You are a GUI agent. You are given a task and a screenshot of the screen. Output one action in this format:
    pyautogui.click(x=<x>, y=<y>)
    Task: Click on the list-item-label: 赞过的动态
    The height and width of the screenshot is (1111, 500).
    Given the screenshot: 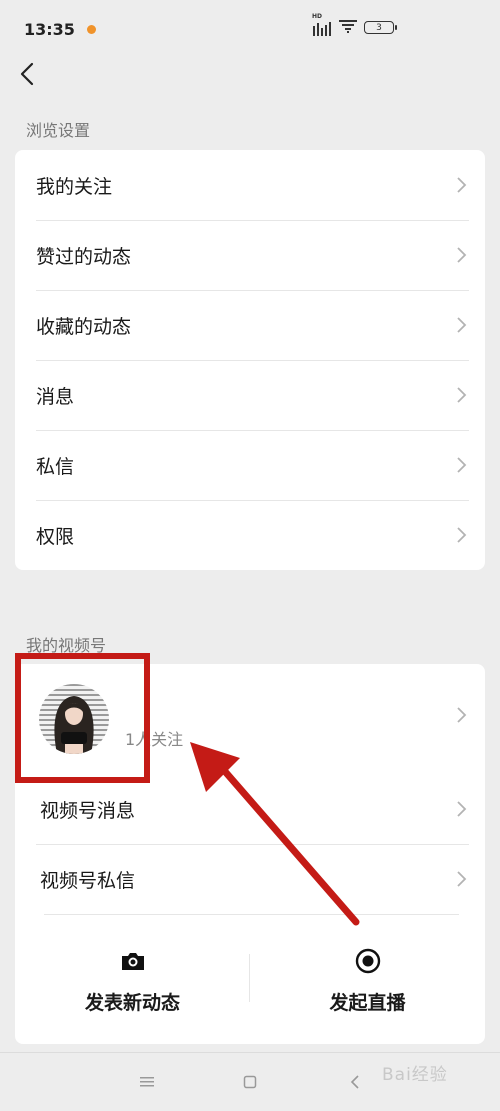 What is the action you would take?
    pyautogui.click(x=84, y=256)
    